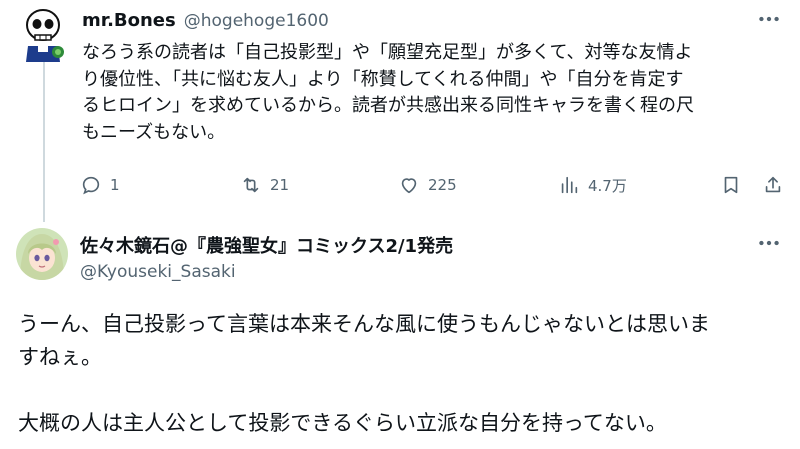 The height and width of the screenshot is (449, 800). I want to click on author-name: mr.Bones, so click(129, 20).